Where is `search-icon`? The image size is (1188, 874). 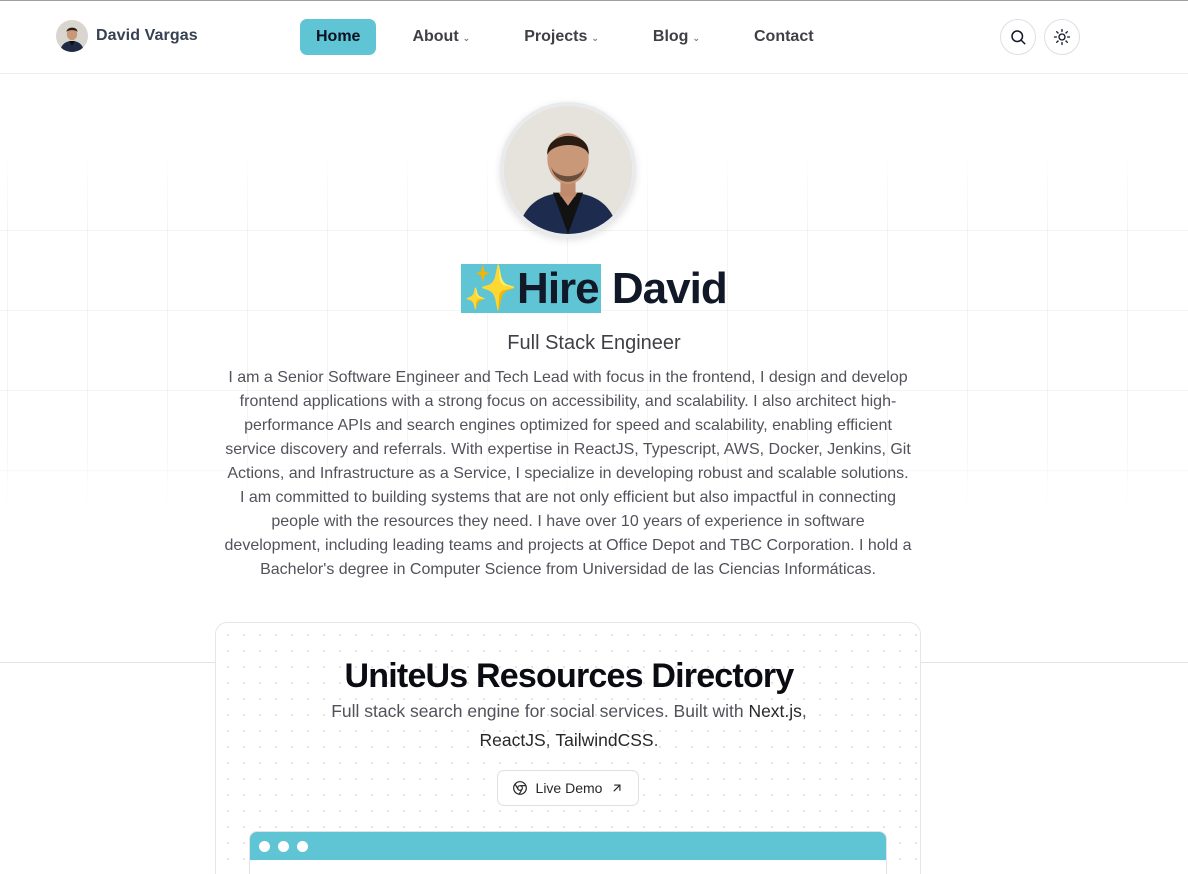 search-icon is located at coordinates (1018, 37).